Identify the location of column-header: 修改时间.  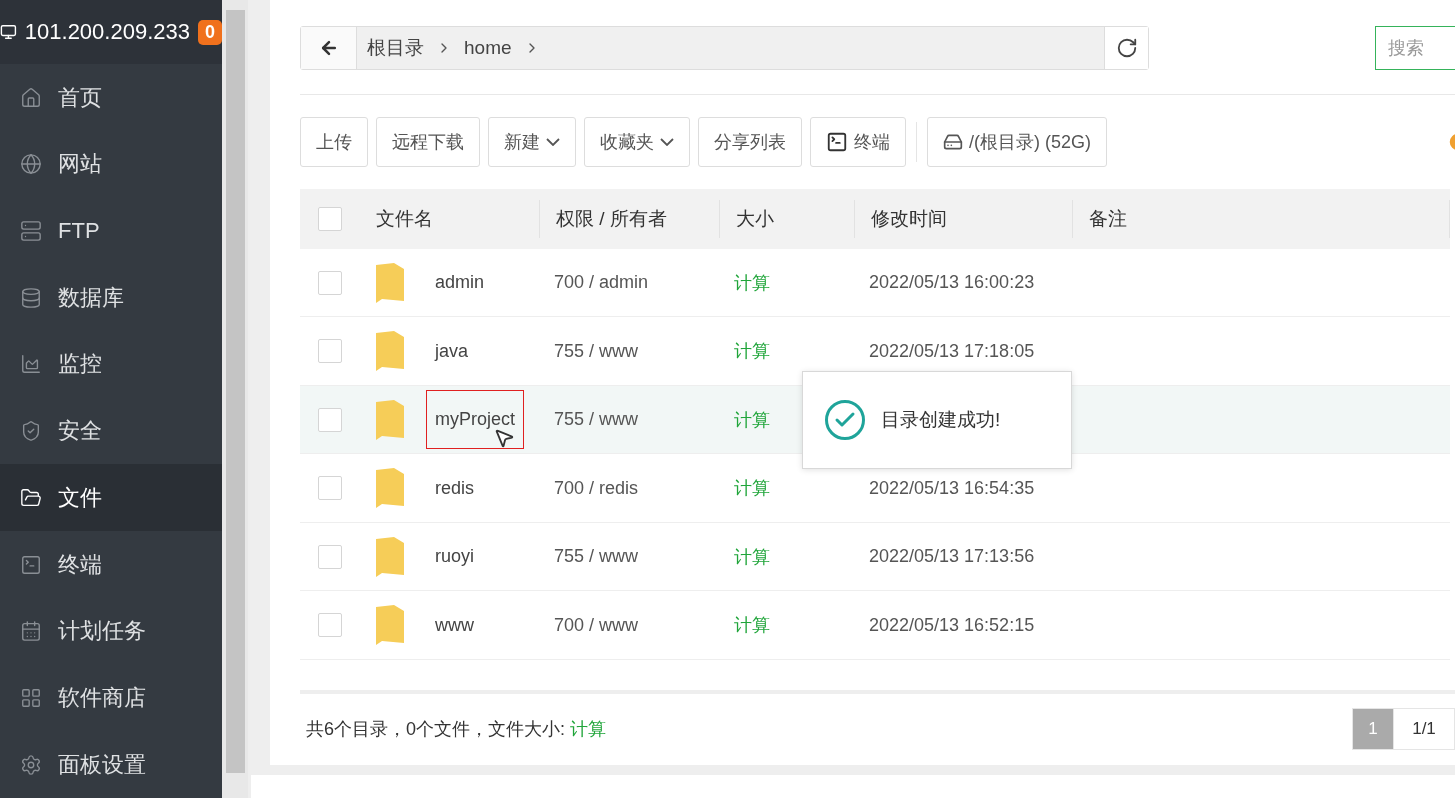
(964, 218).